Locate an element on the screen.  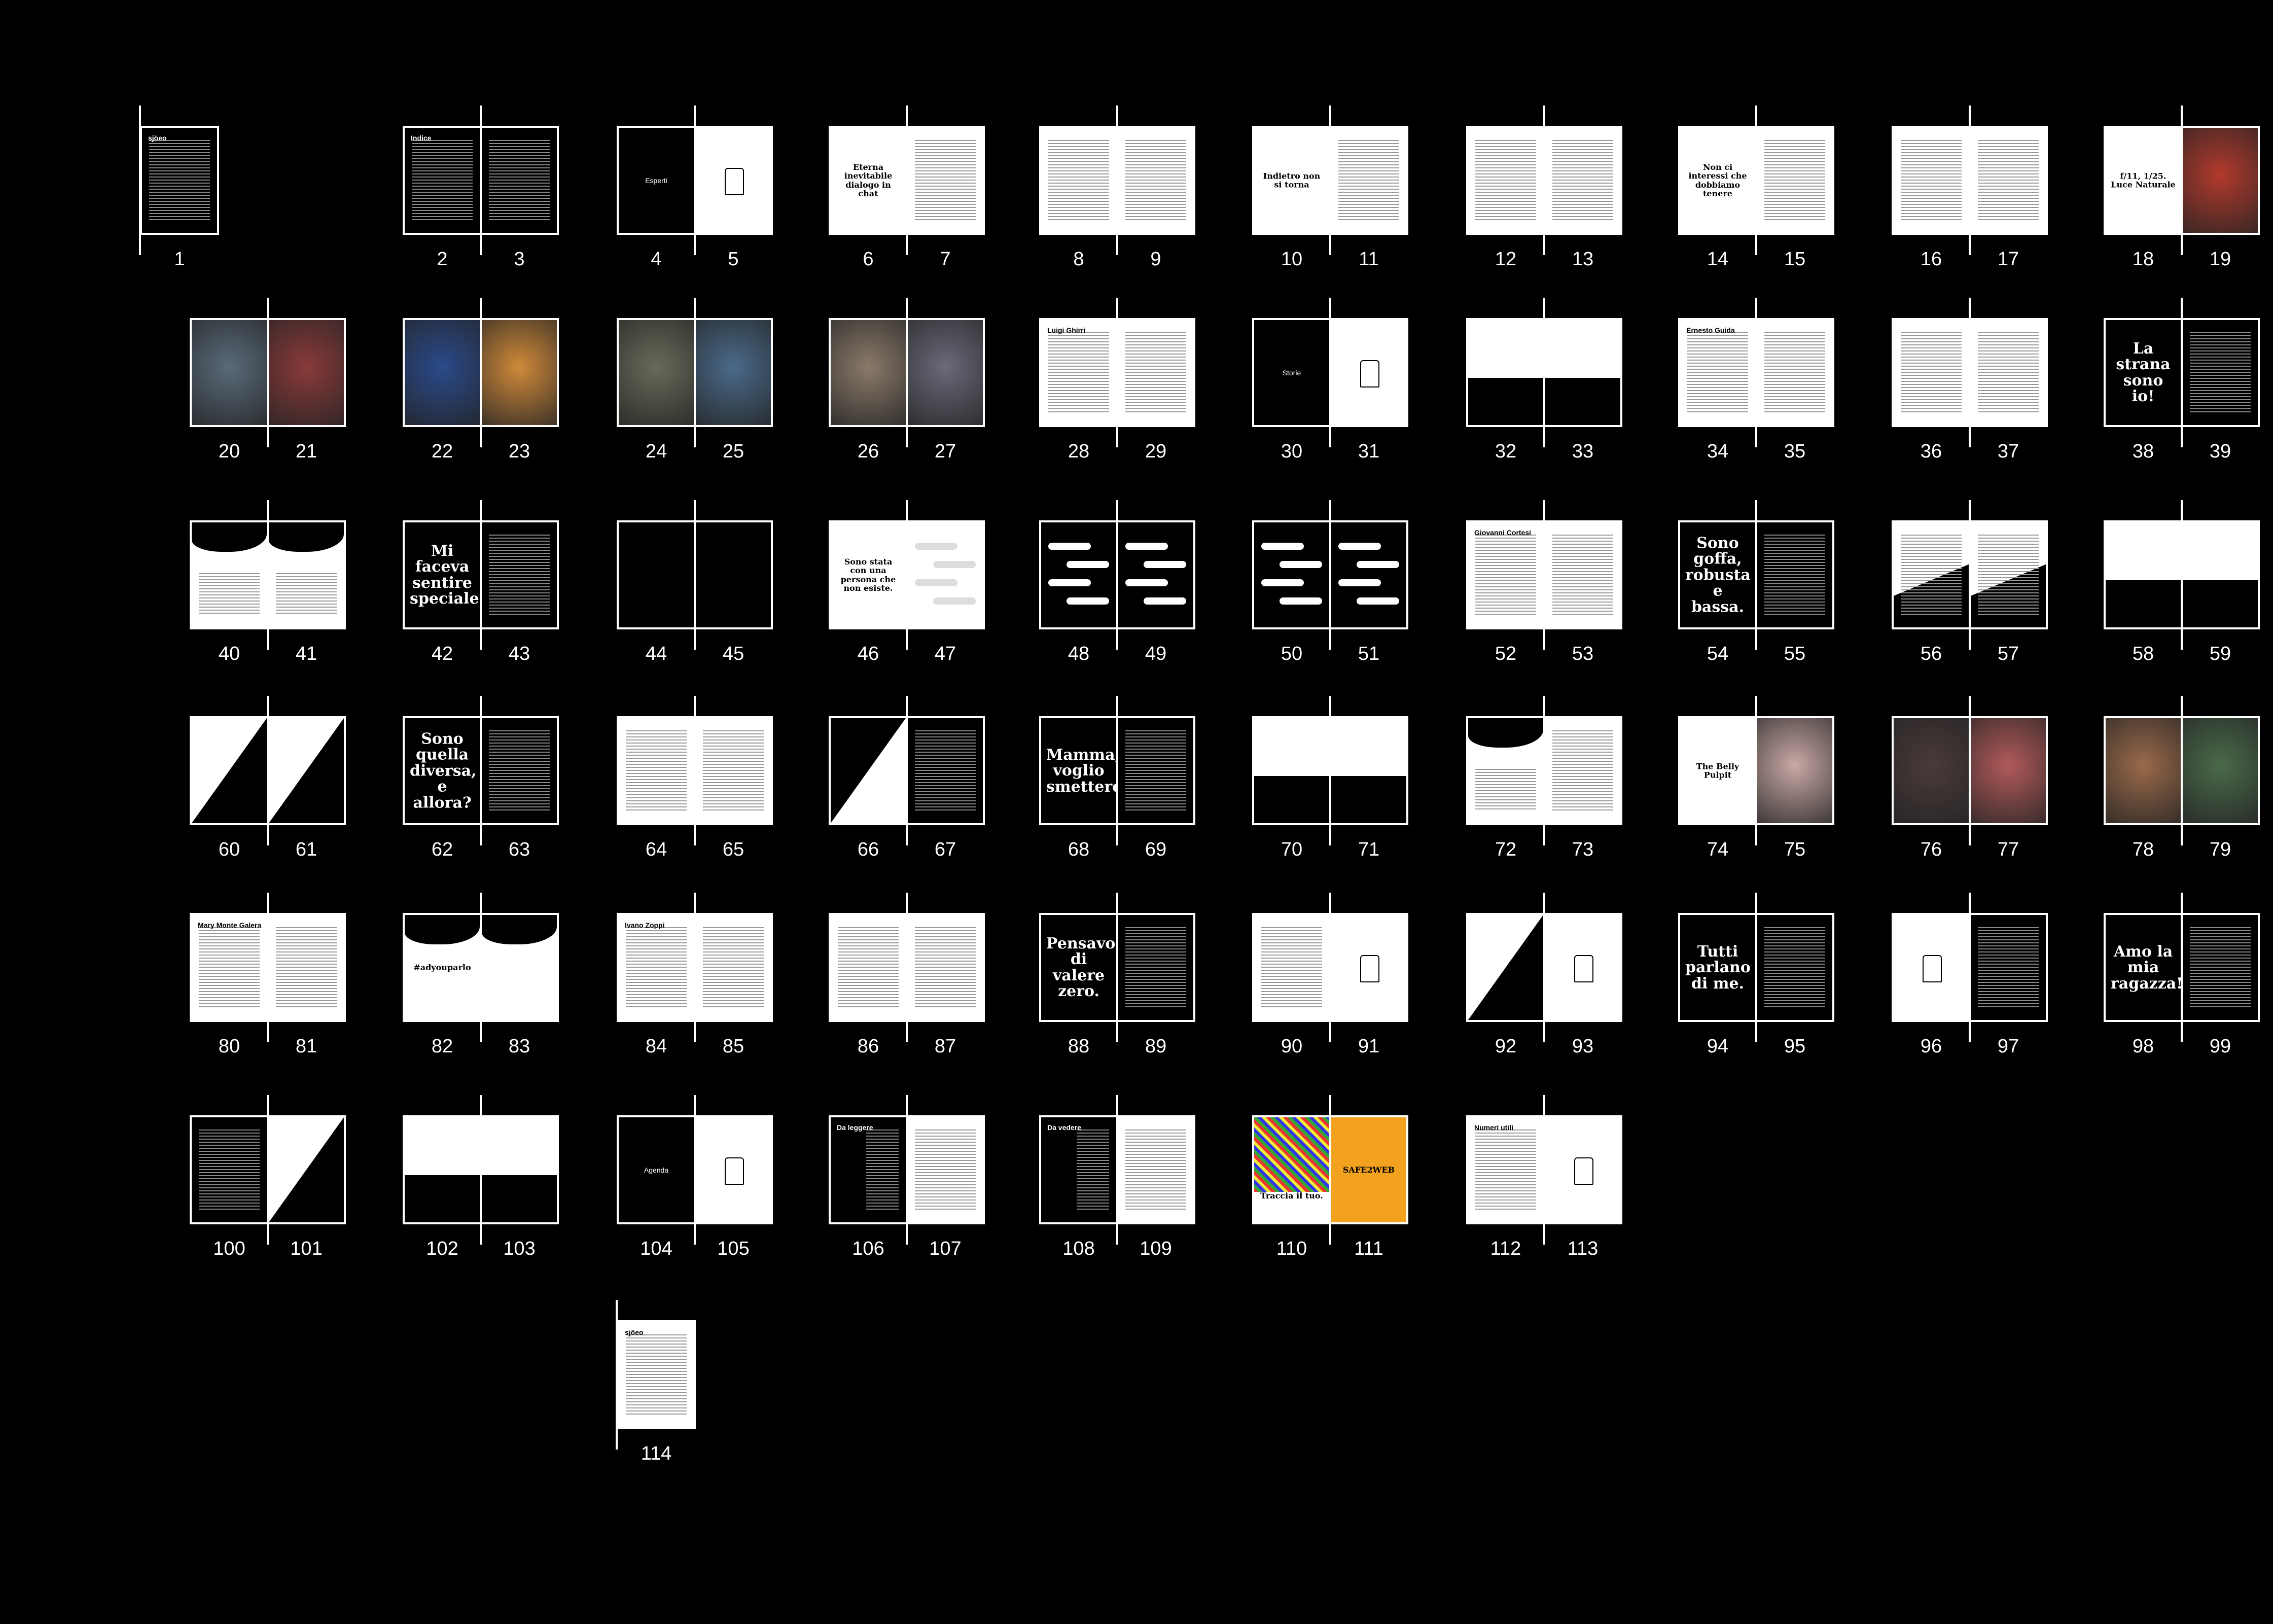
page-thumbnail: Da vedere is located at coordinates (1079, 1170).